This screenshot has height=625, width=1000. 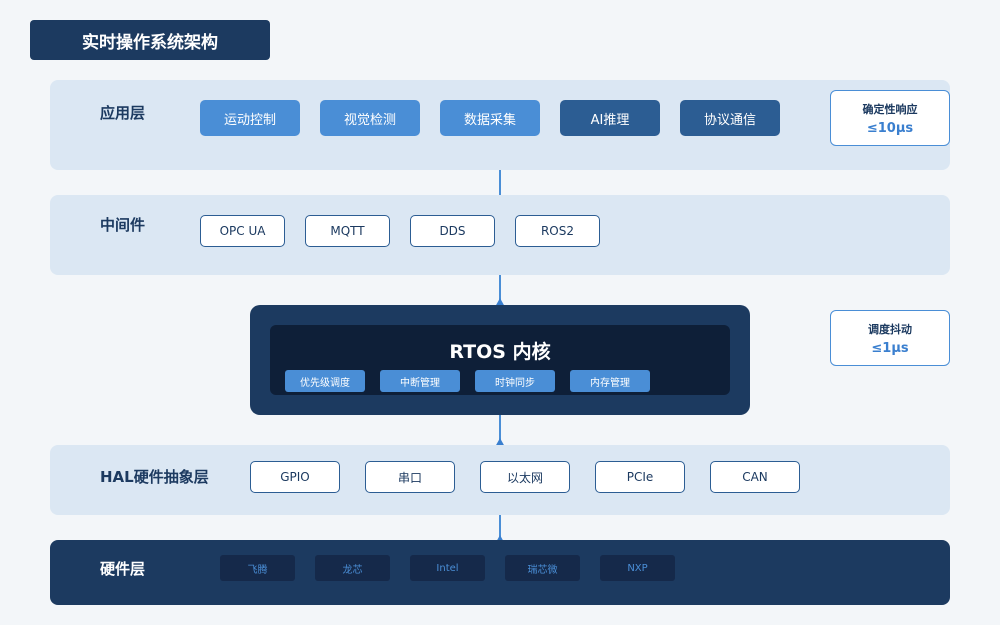 I want to click on application-layer-label: 应用层, so click(x=123, y=113).